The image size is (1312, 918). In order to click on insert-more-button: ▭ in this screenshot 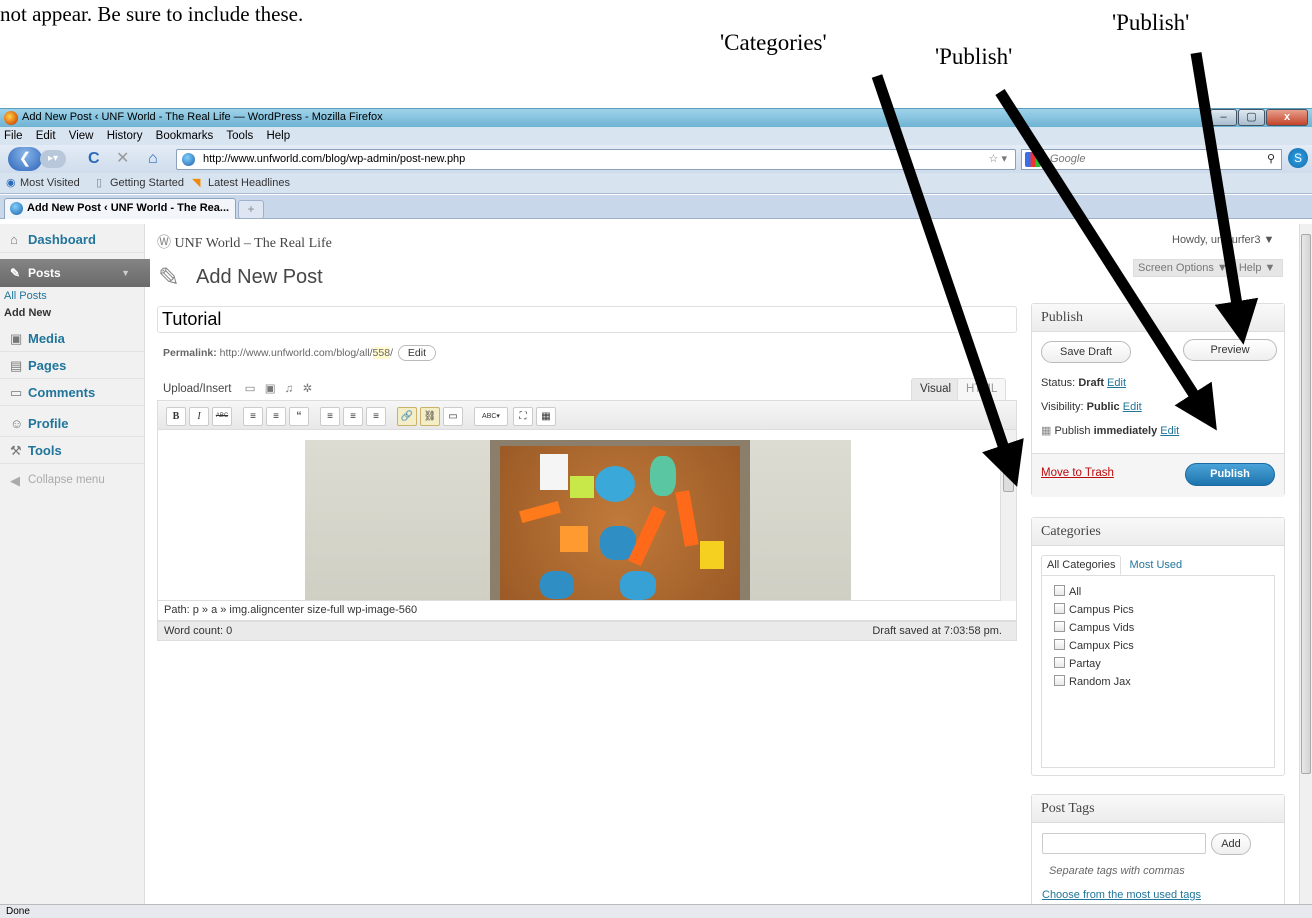, I will do `click(453, 416)`.